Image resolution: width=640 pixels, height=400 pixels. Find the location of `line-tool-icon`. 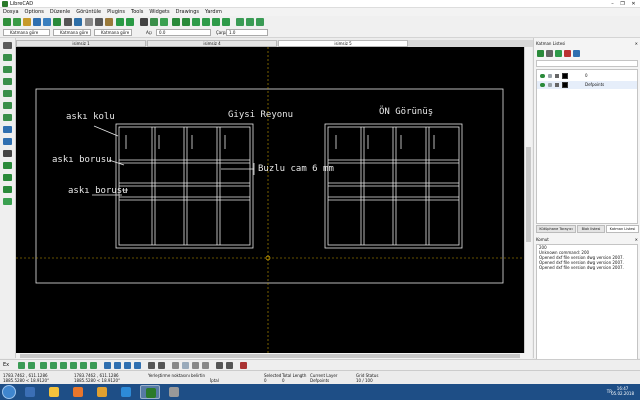

line-tool-icon is located at coordinates (7, 57).